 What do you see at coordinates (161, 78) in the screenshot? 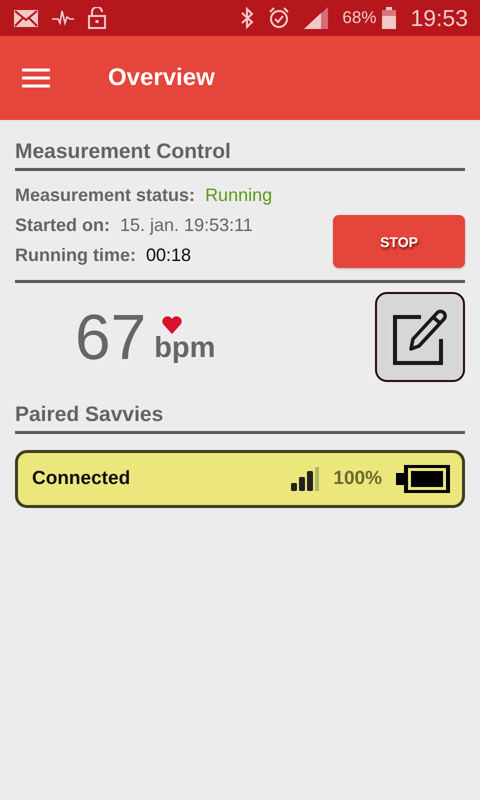
I see `screen-title: Overview` at bounding box center [161, 78].